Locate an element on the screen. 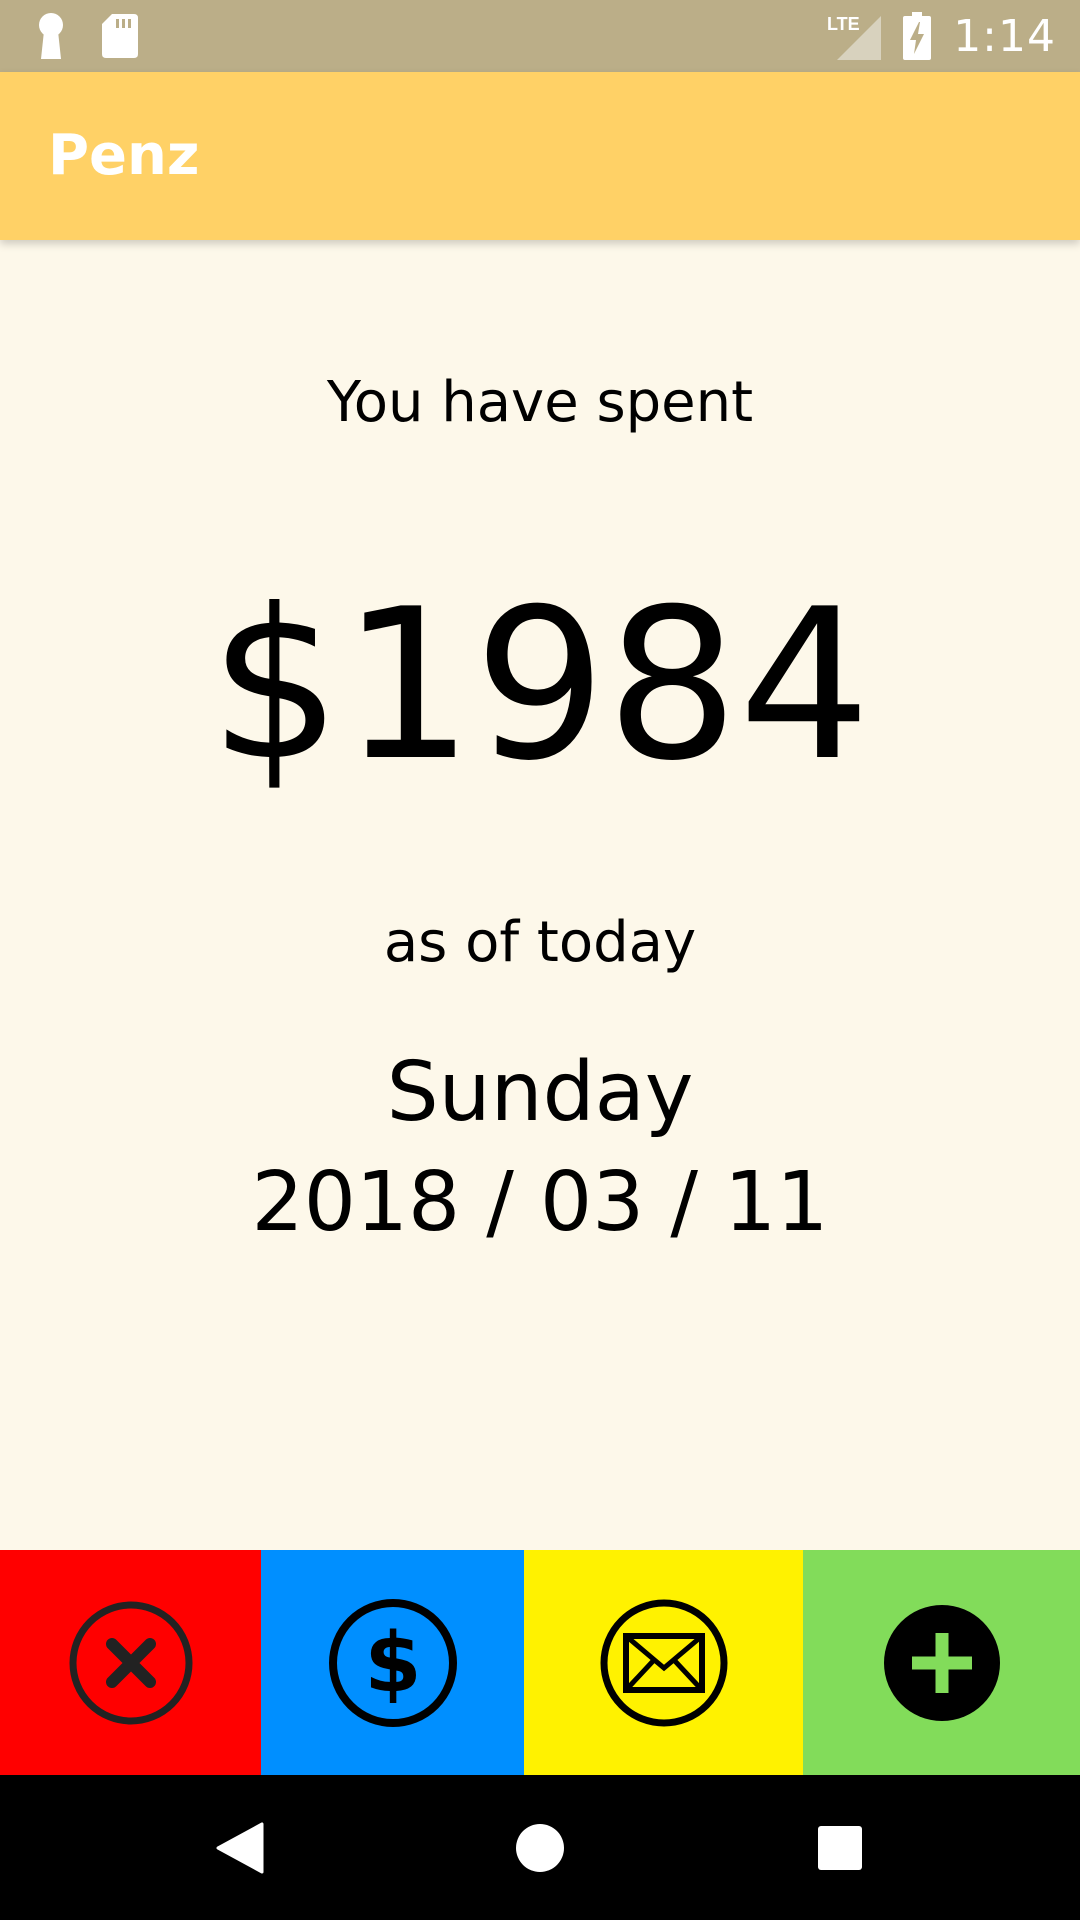 Image resolution: width=1080 pixels, height=1920 pixels. status-bar: LTE 1:14 is located at coordinates (540, 36).